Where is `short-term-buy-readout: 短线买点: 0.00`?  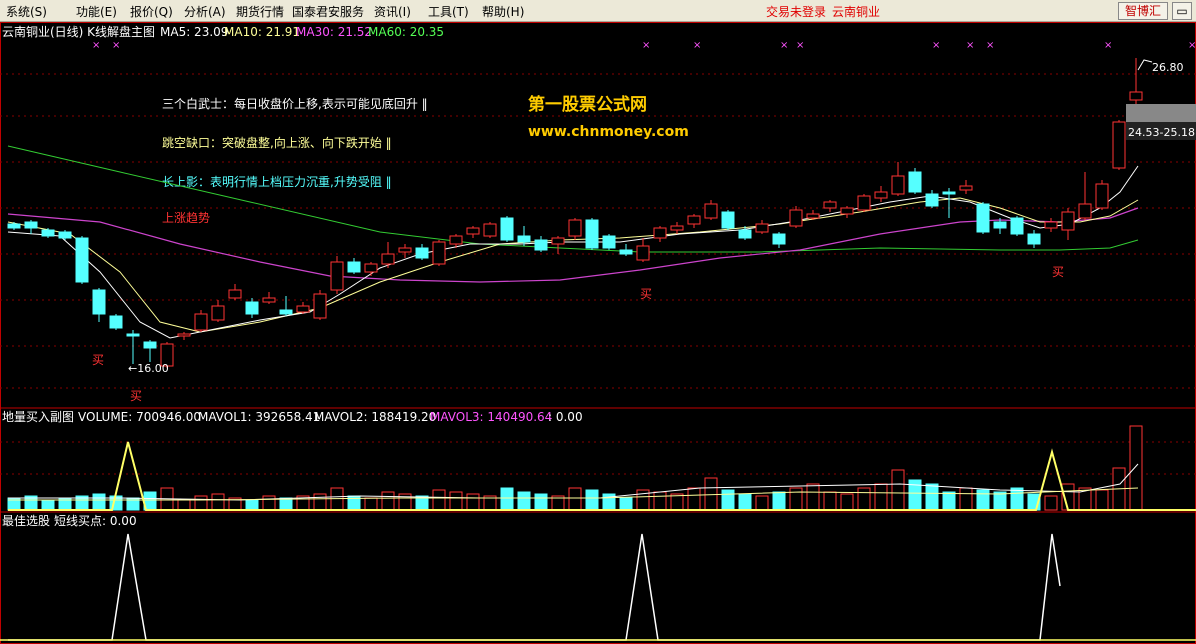
short-term-buy-readout: 短线买点: 0.00 is located at coordinates (95, 521).